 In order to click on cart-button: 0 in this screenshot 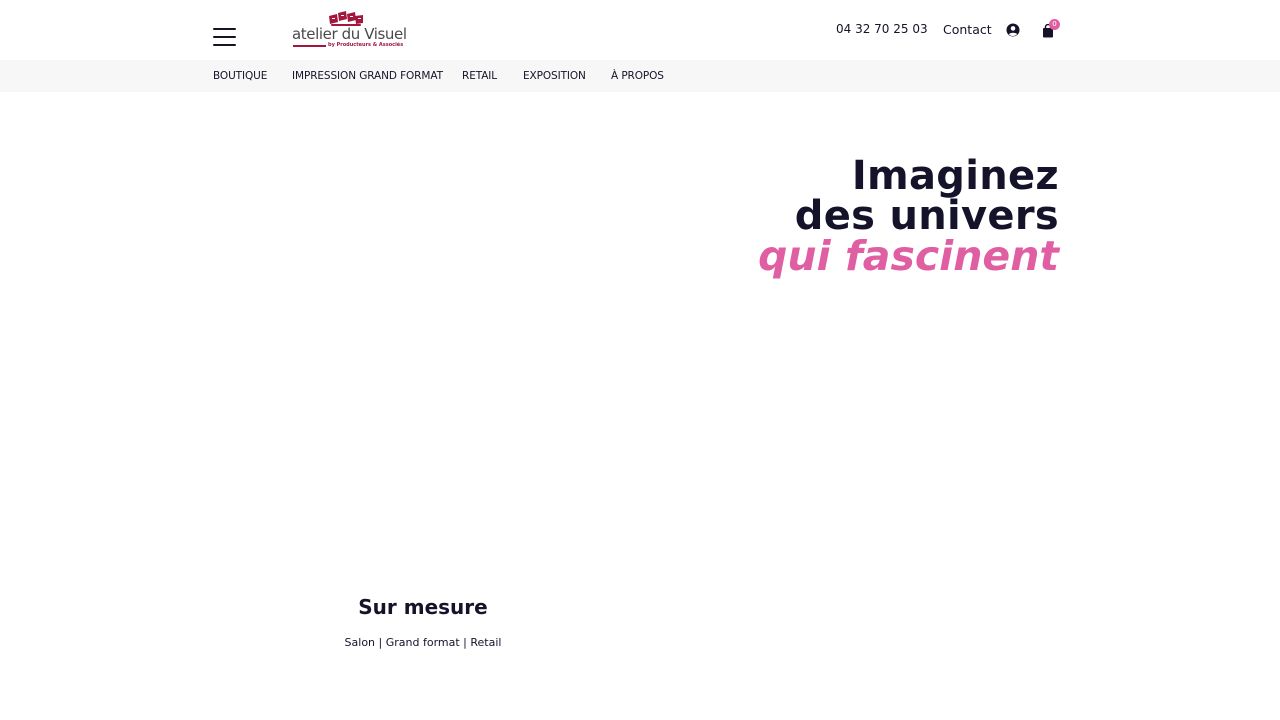, I will do `click(1051, 29)`.